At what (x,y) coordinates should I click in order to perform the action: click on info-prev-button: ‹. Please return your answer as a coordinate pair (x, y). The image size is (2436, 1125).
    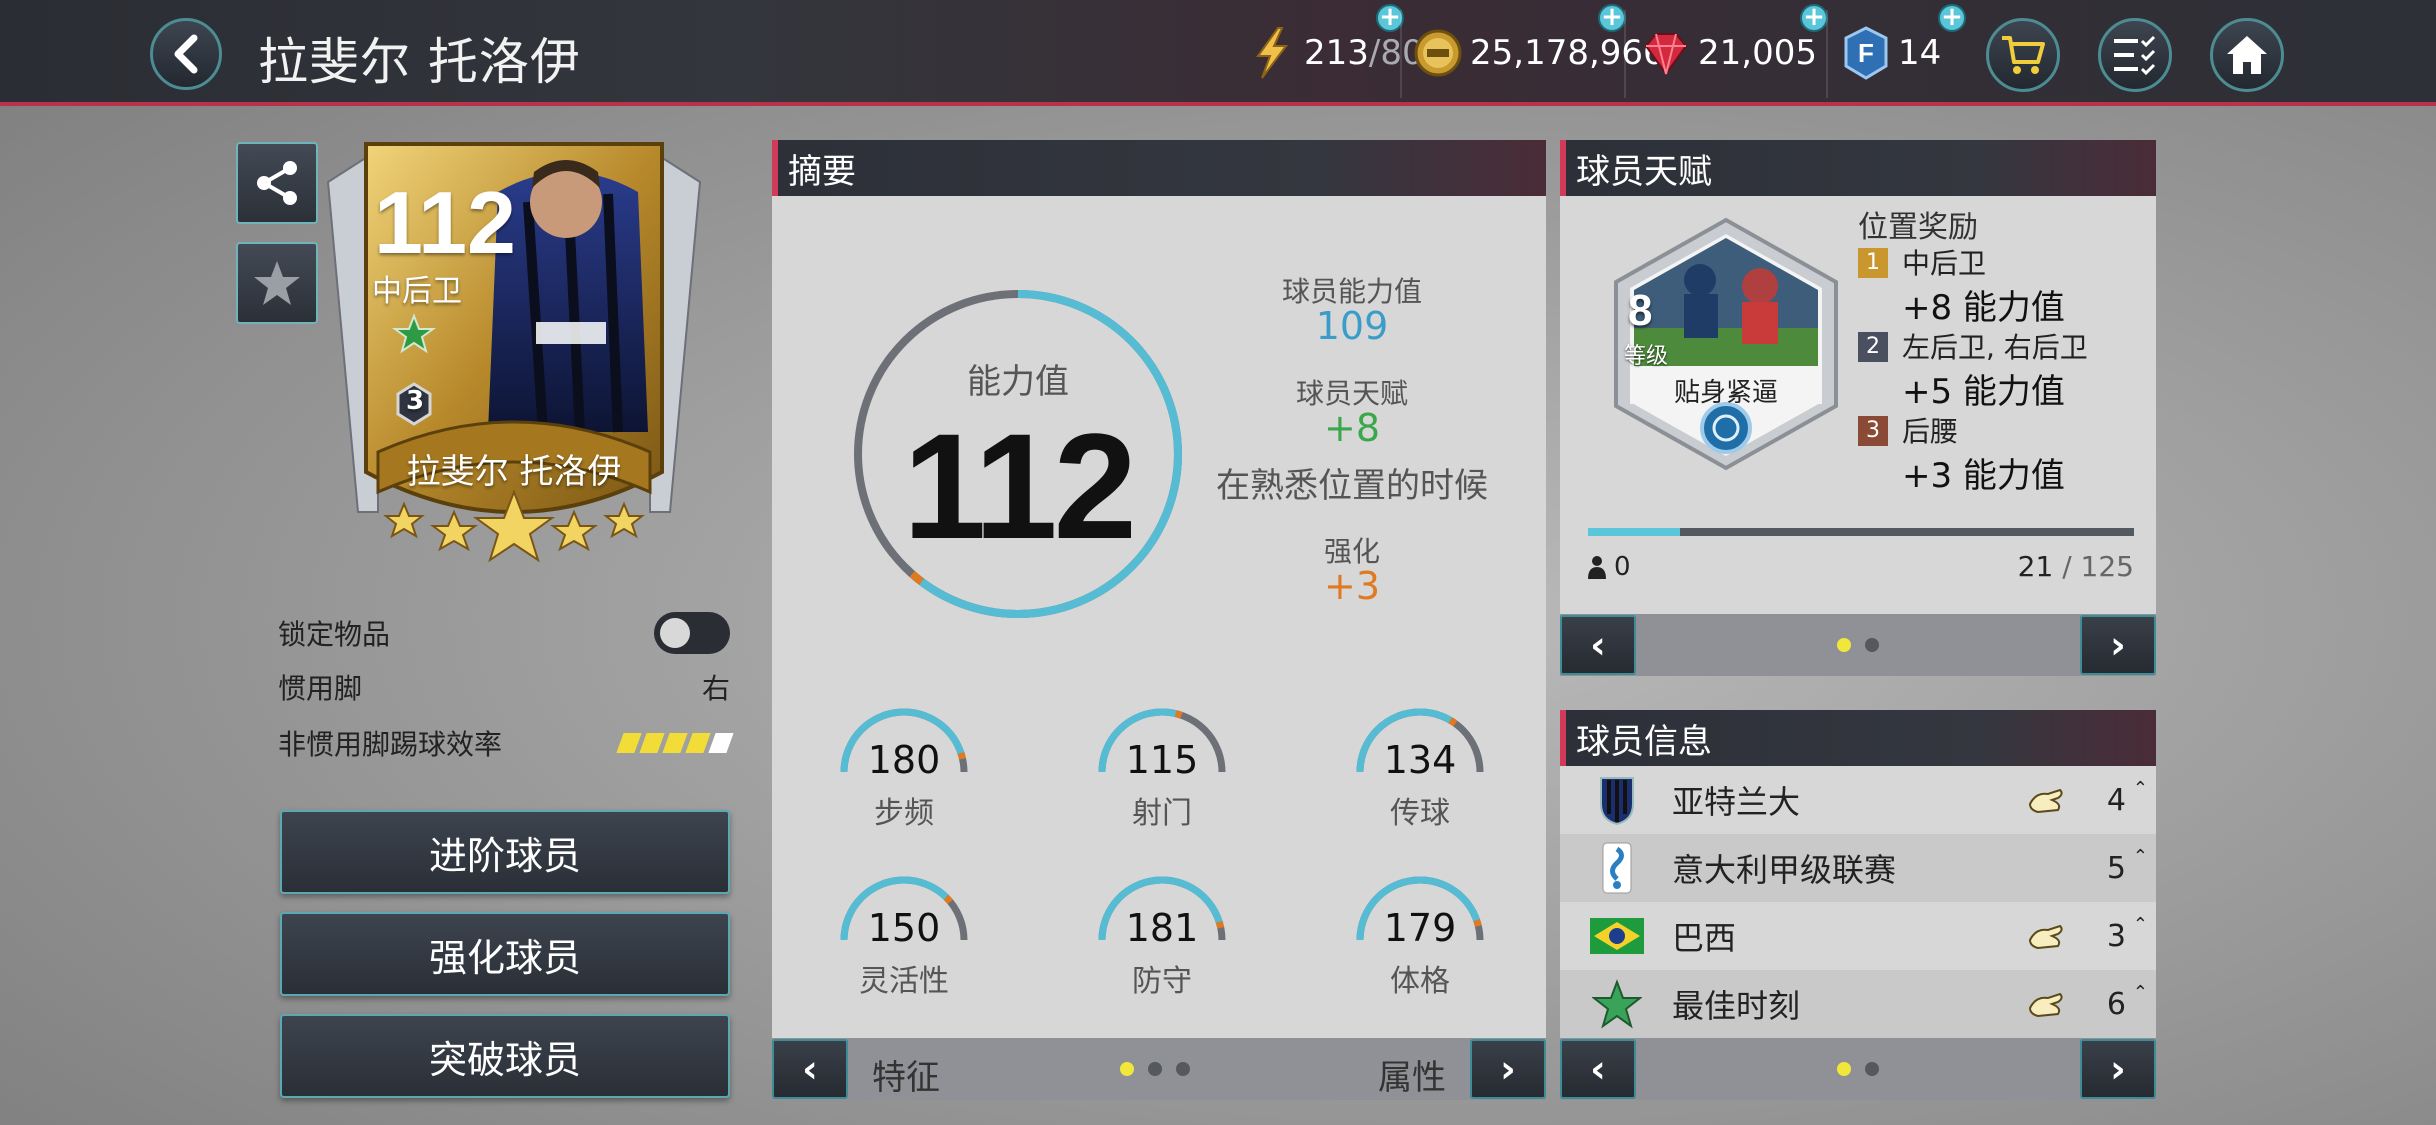
    Looking at the image, I should click on (1598, 1069).